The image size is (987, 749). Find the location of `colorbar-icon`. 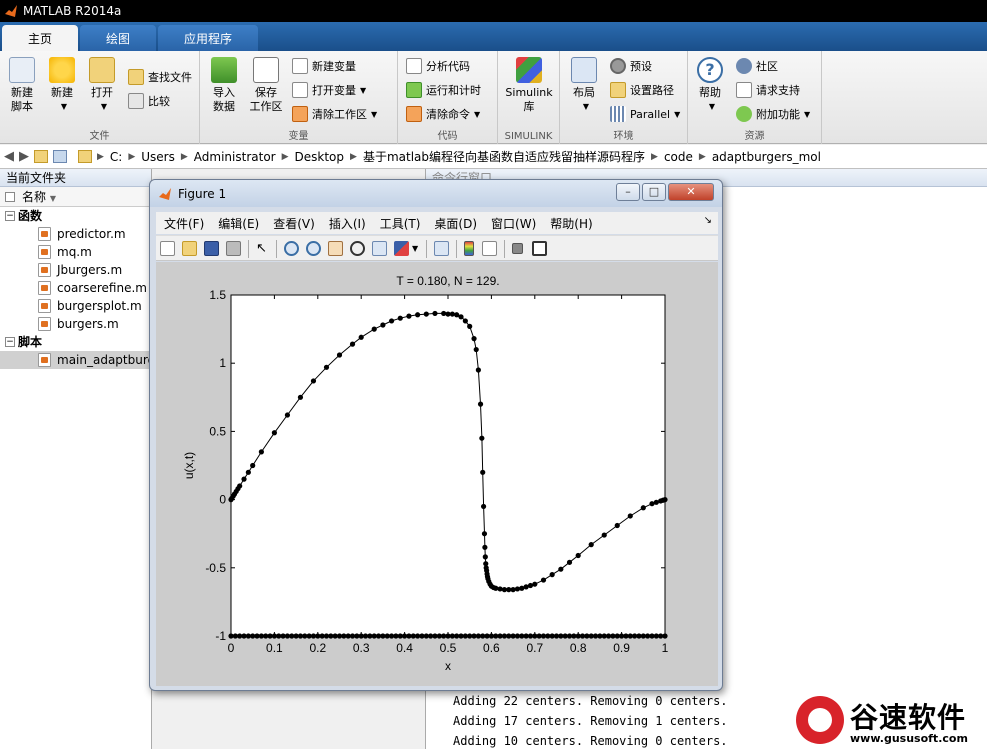

colorbar-icon is located at coordinates (469, 248).